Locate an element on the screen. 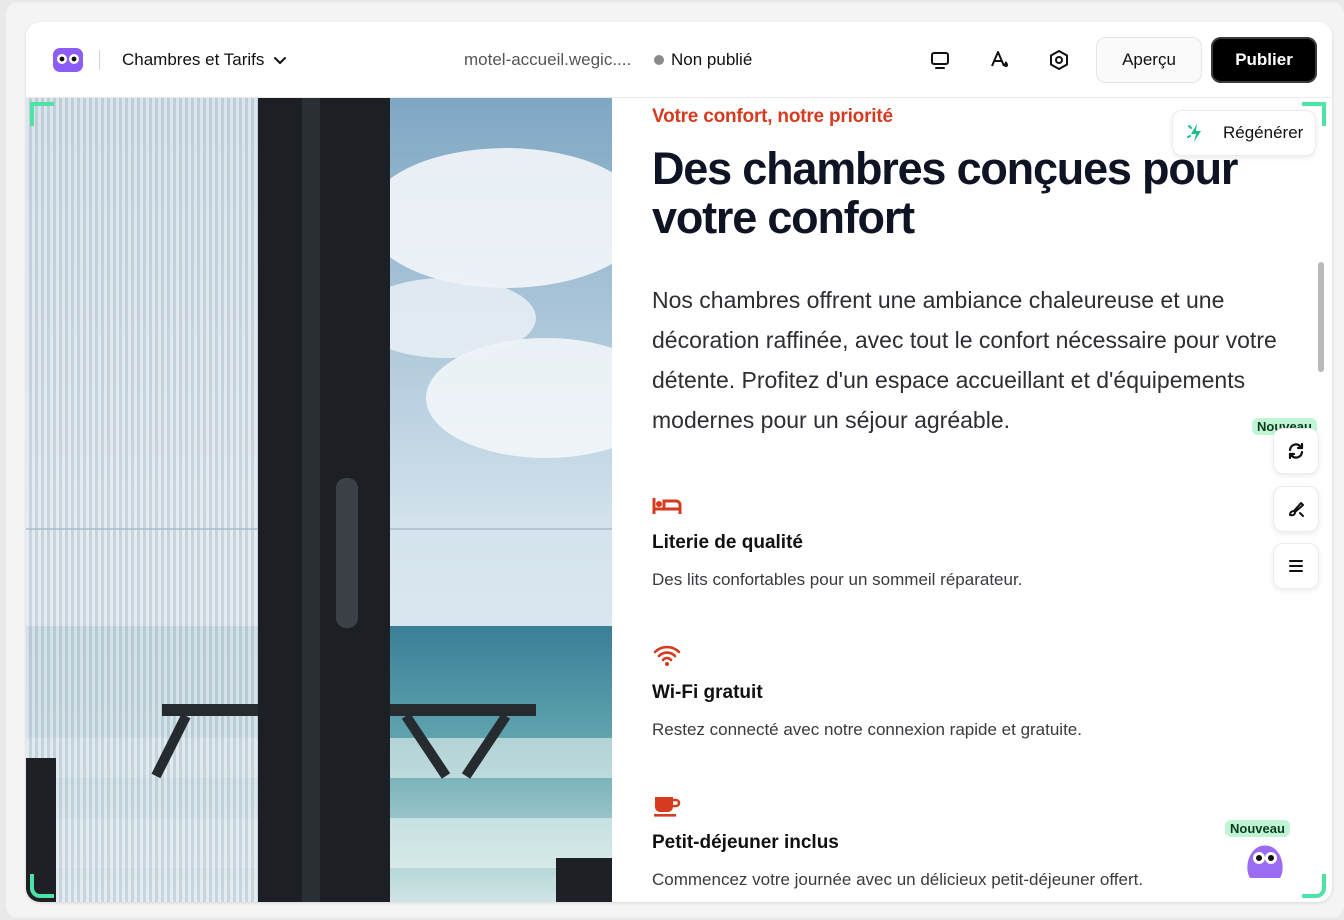 The height and width of the screenshot is (920, 1344). settings-button is located at coordinates (1059, 60).